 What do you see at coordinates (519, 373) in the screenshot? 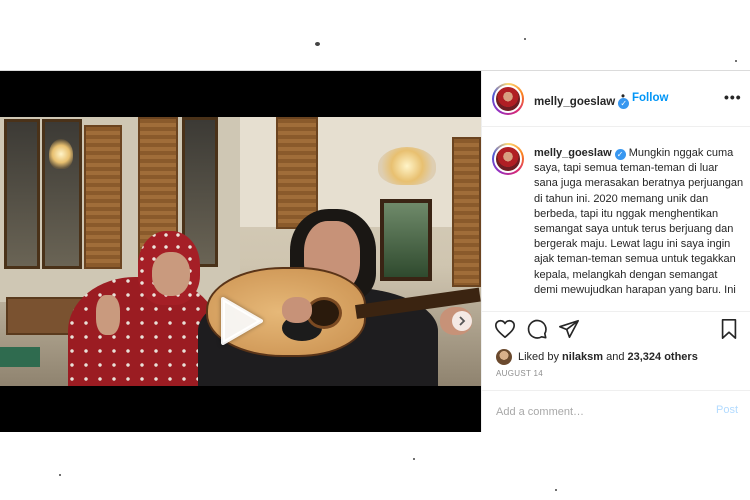
I see `post-date: AUGUST 14` at bounding box center [519, 373].